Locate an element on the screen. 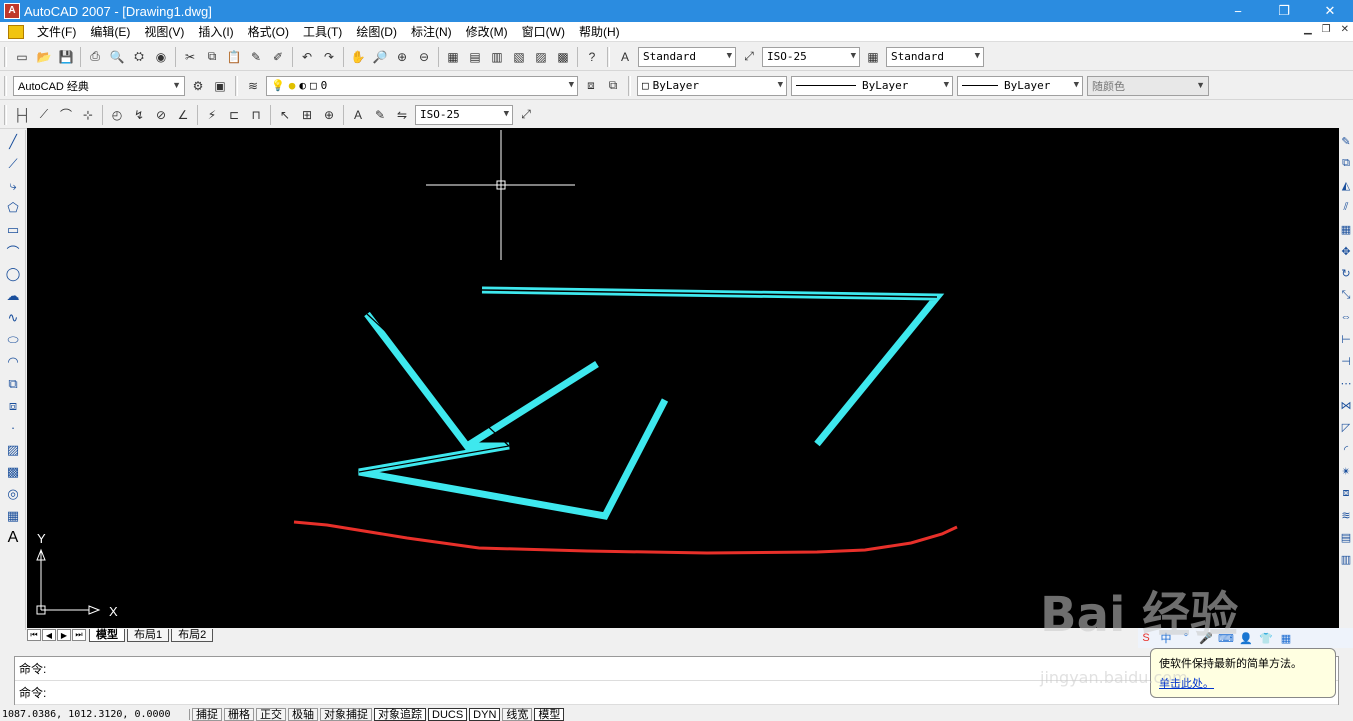  calculator-icon: ▩ is located at coordinates (563, 57).